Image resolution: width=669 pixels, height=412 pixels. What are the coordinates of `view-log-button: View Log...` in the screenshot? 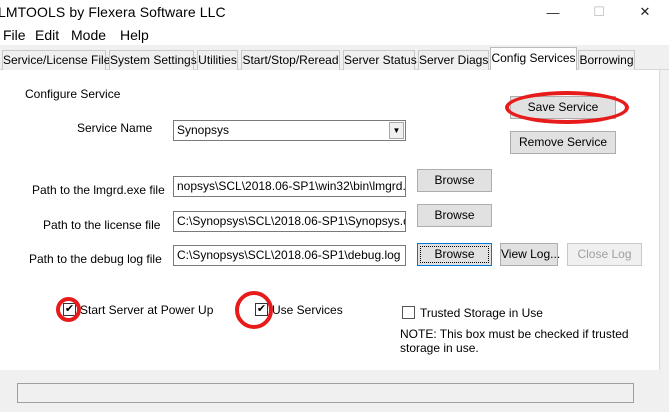 It's located at (530, 254).